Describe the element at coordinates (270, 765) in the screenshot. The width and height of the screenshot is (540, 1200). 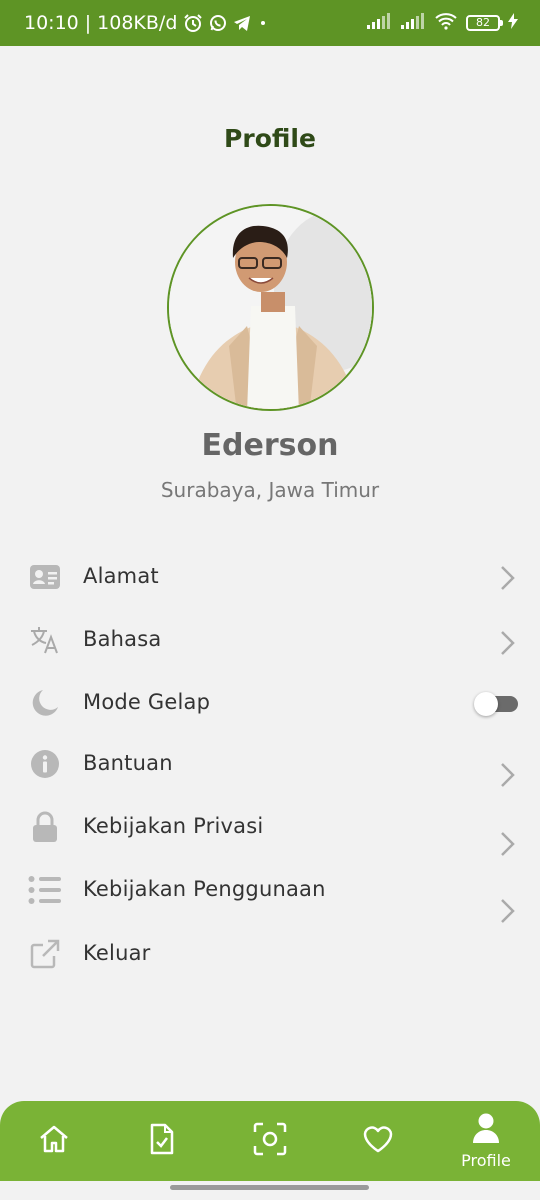
I see `menu-item-bantuan: Bantuan` at that location.